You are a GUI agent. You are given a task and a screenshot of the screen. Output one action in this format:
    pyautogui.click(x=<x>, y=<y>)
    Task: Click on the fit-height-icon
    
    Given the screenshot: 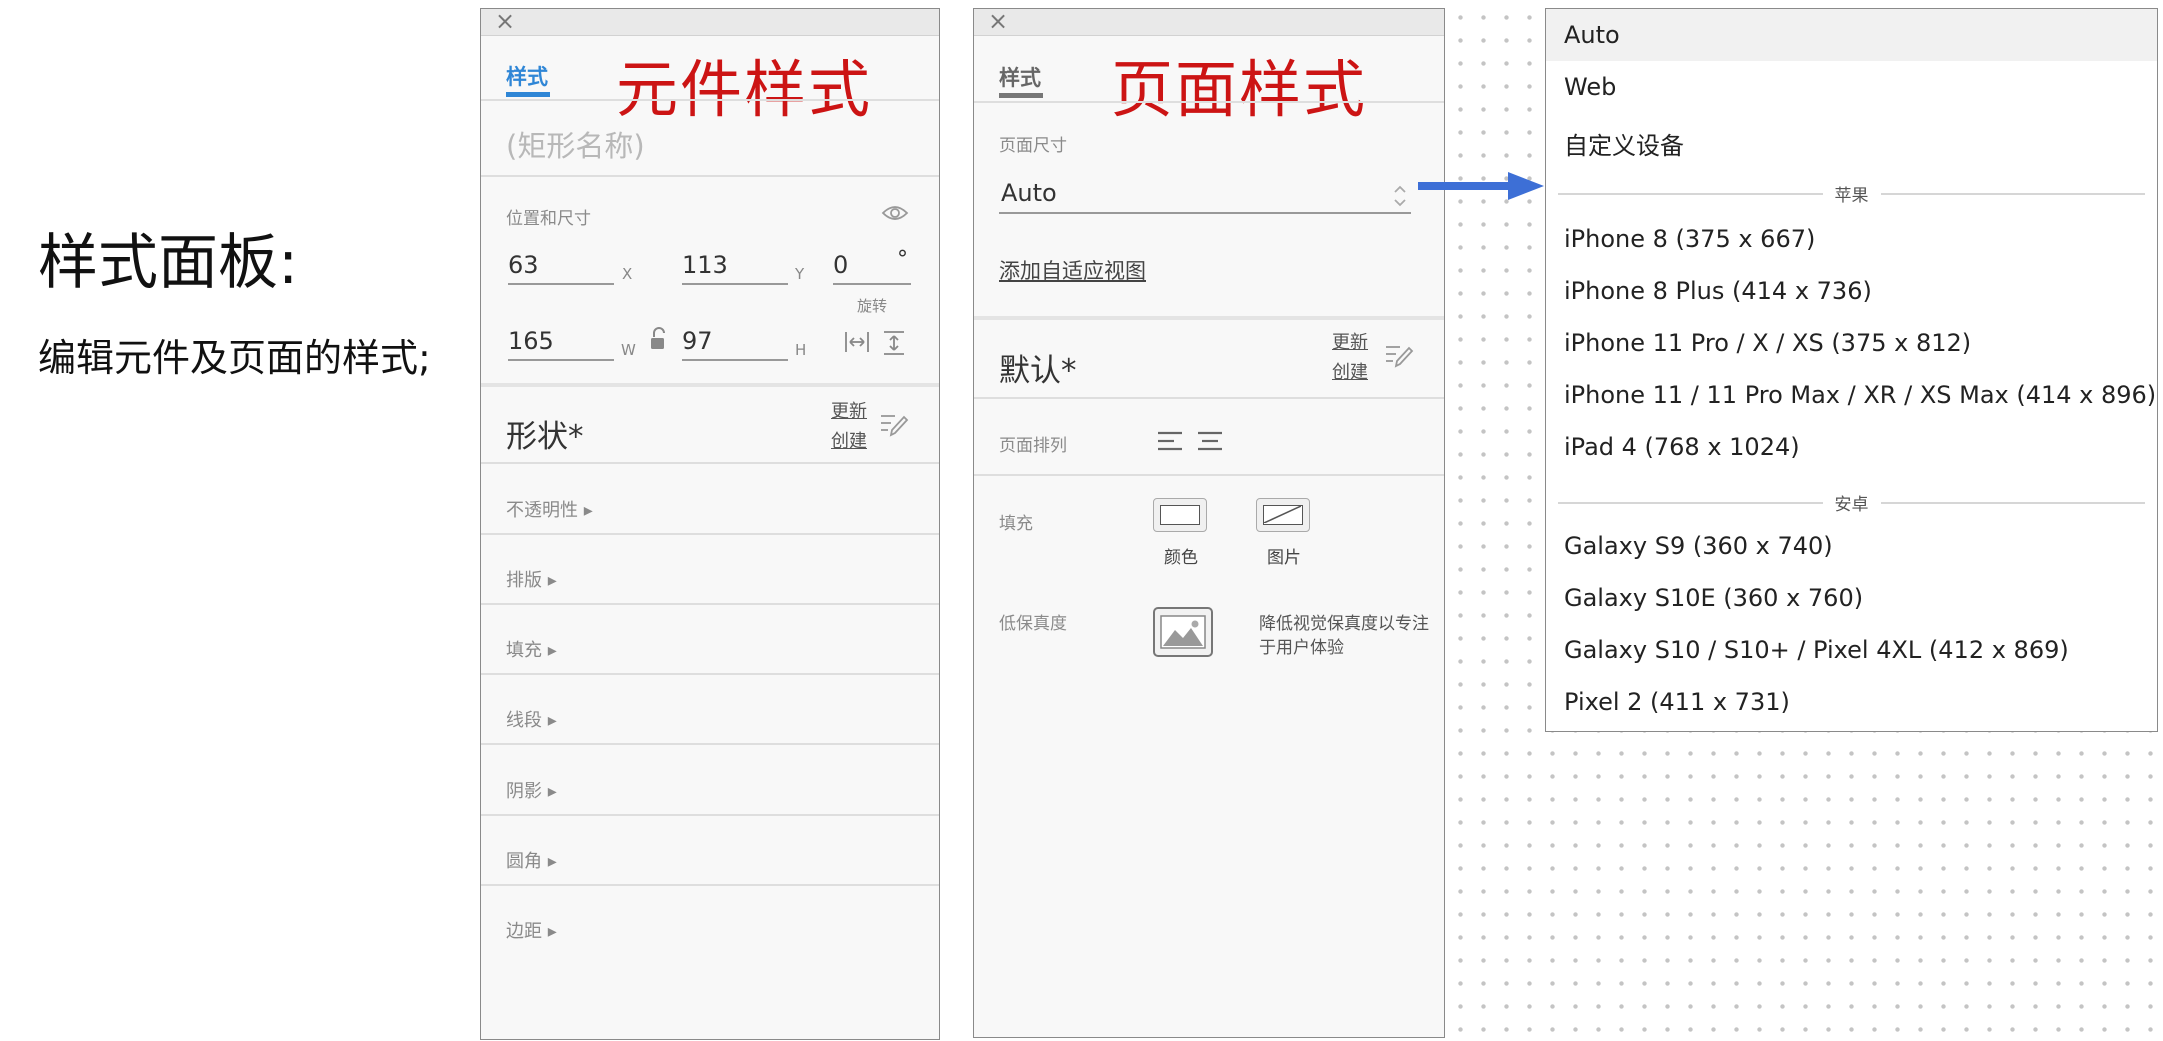 What is the action you would take?
    pyautogui.click(x=894, y=343)
    